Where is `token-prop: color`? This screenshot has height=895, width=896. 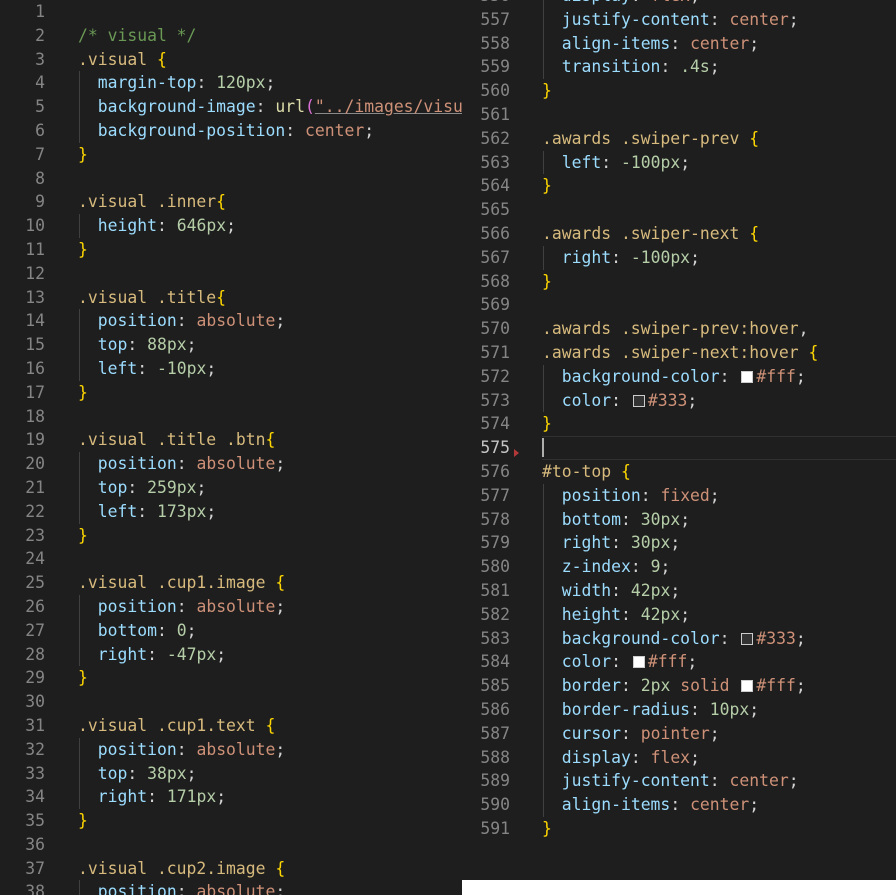 token-prop: color is located at coordinates (586, 400).